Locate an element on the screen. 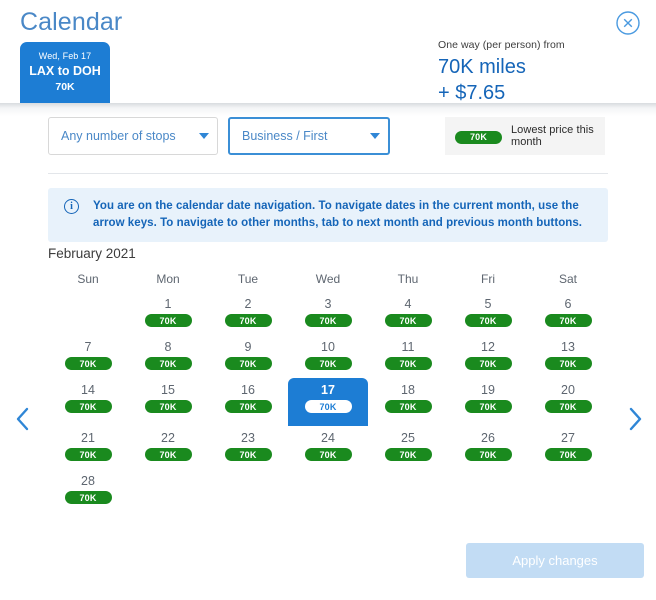 The image size is (656, 600). lowest-price-legend: 70K Lowest price this month is located at coordinates (525, 136).